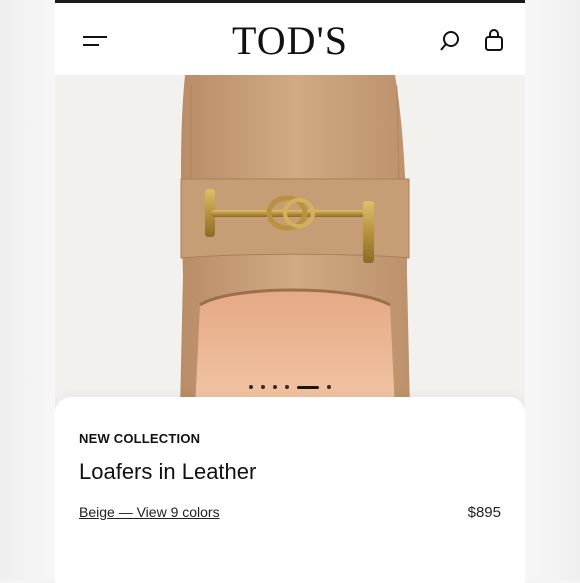 Image resolution: width=580 pixels, height=583 pixels. Describe the element at coordinates (484, 512) in the screenshot. I see `product-price: $895` at that location.